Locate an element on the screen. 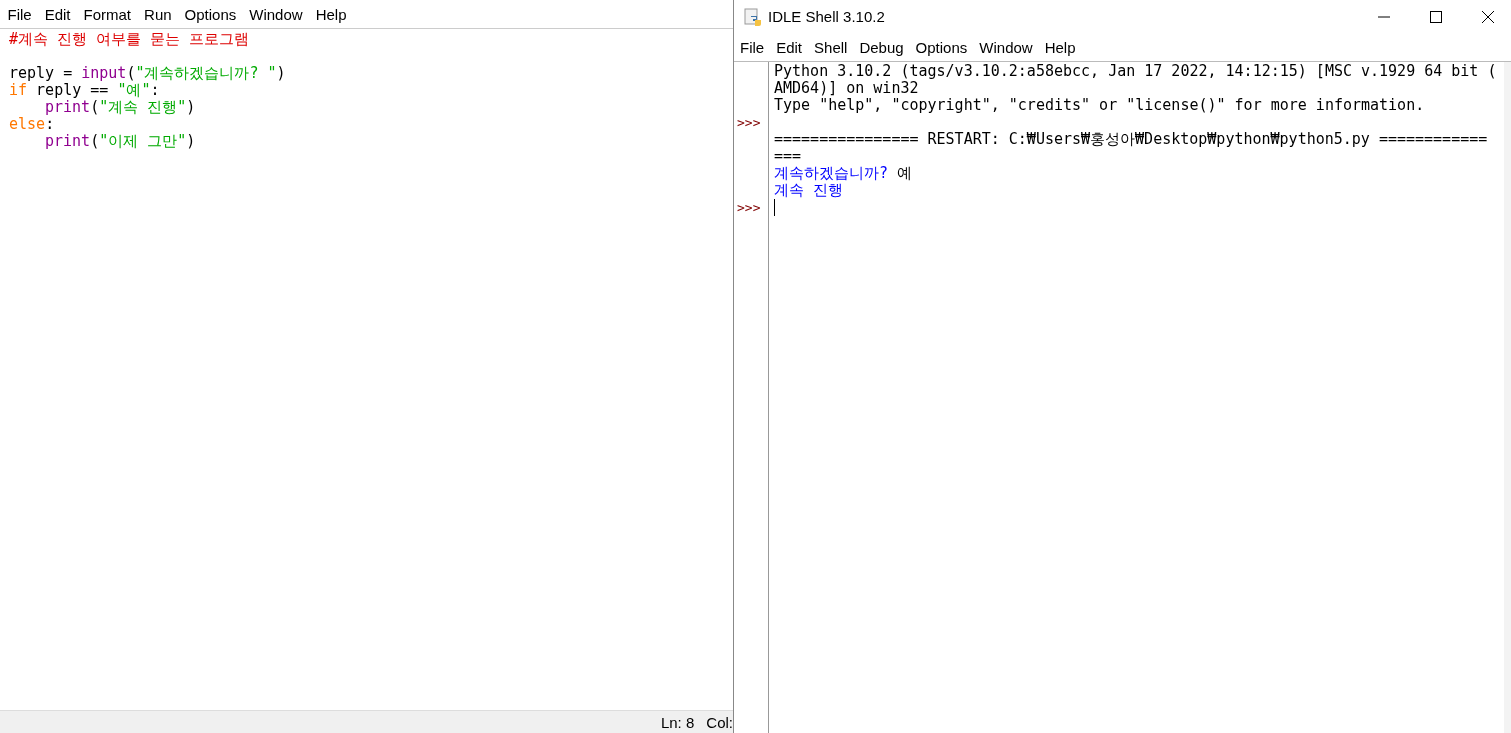 The image size is (1511, 733). code-token: if is located at coordinates (18, 90).